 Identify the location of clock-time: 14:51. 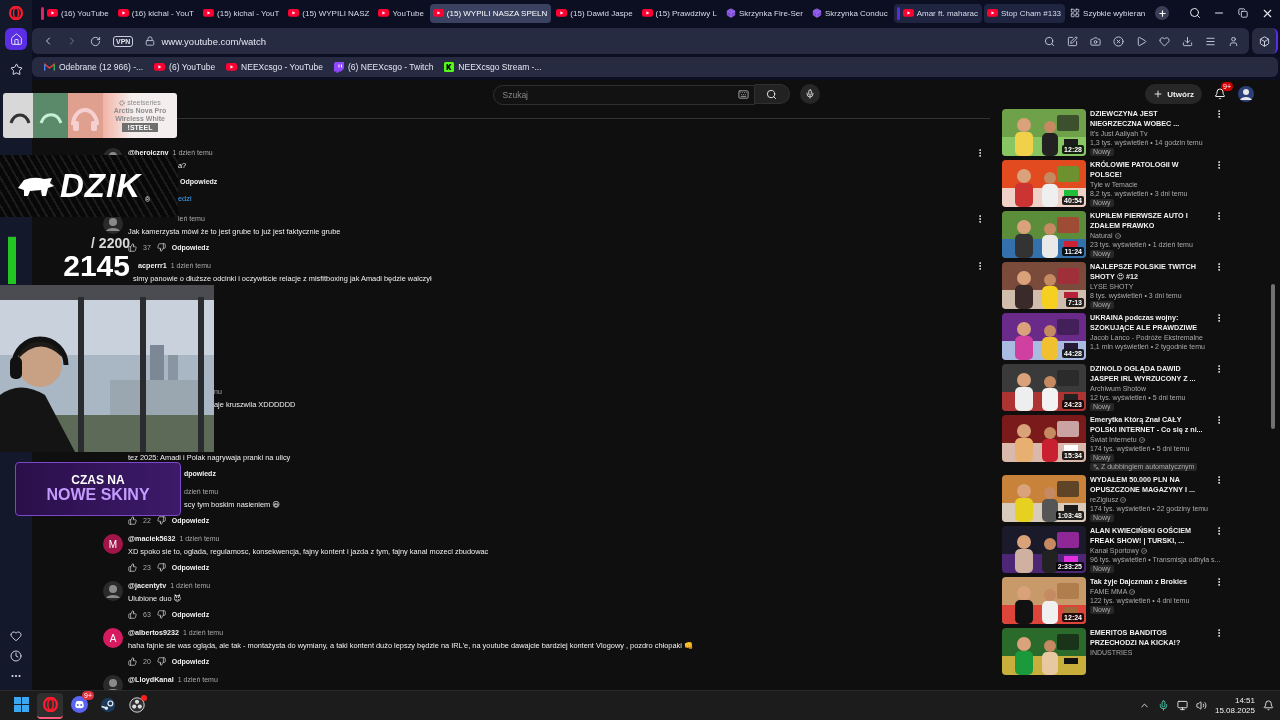
(1244, 700).